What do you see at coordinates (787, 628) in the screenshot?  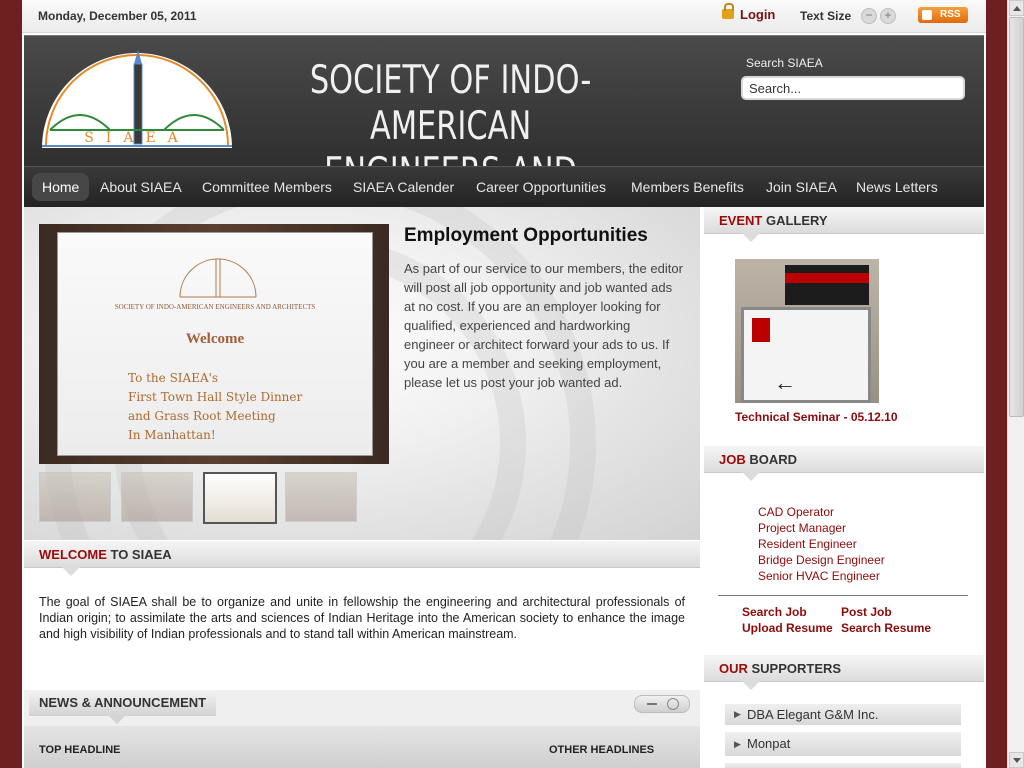 I see `upload-resume-link: Upload Resume` at bounding box center [787, 628].